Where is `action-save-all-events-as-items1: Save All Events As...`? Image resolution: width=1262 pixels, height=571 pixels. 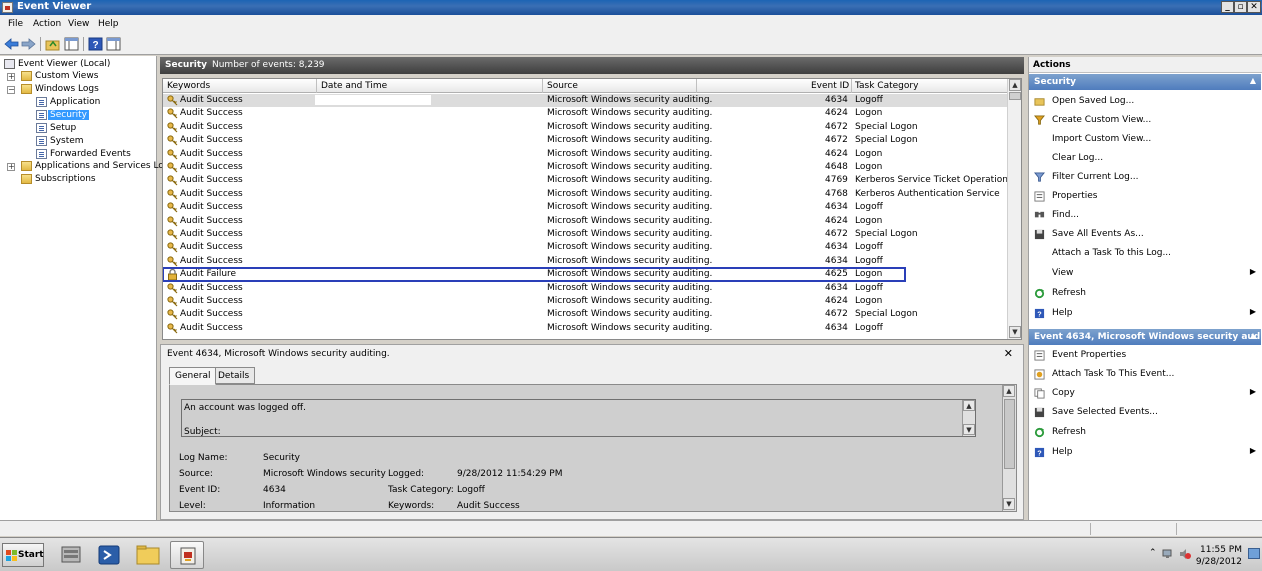 action-save-all-events-as-items1: Save All Events As... is located at coordinates (1145, 234).